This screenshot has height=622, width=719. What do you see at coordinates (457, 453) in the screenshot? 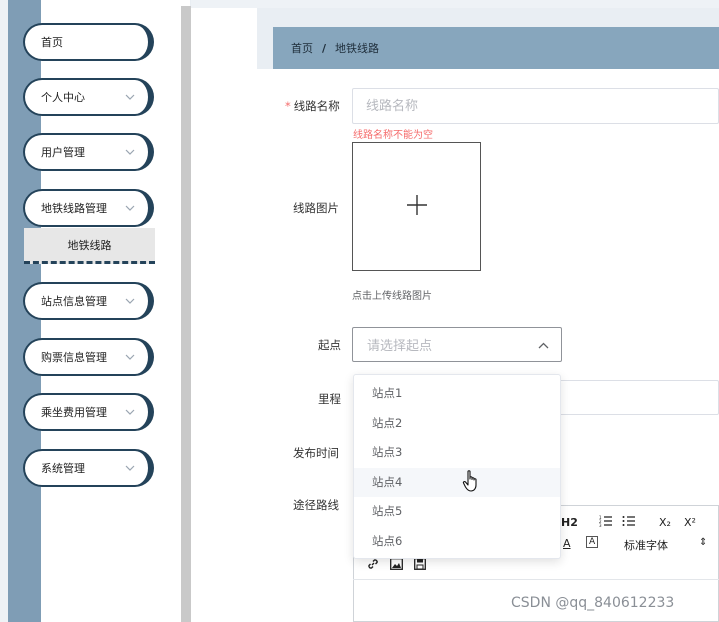
I see `dropdown-option: 站点3` at bounding box center [457, 453].